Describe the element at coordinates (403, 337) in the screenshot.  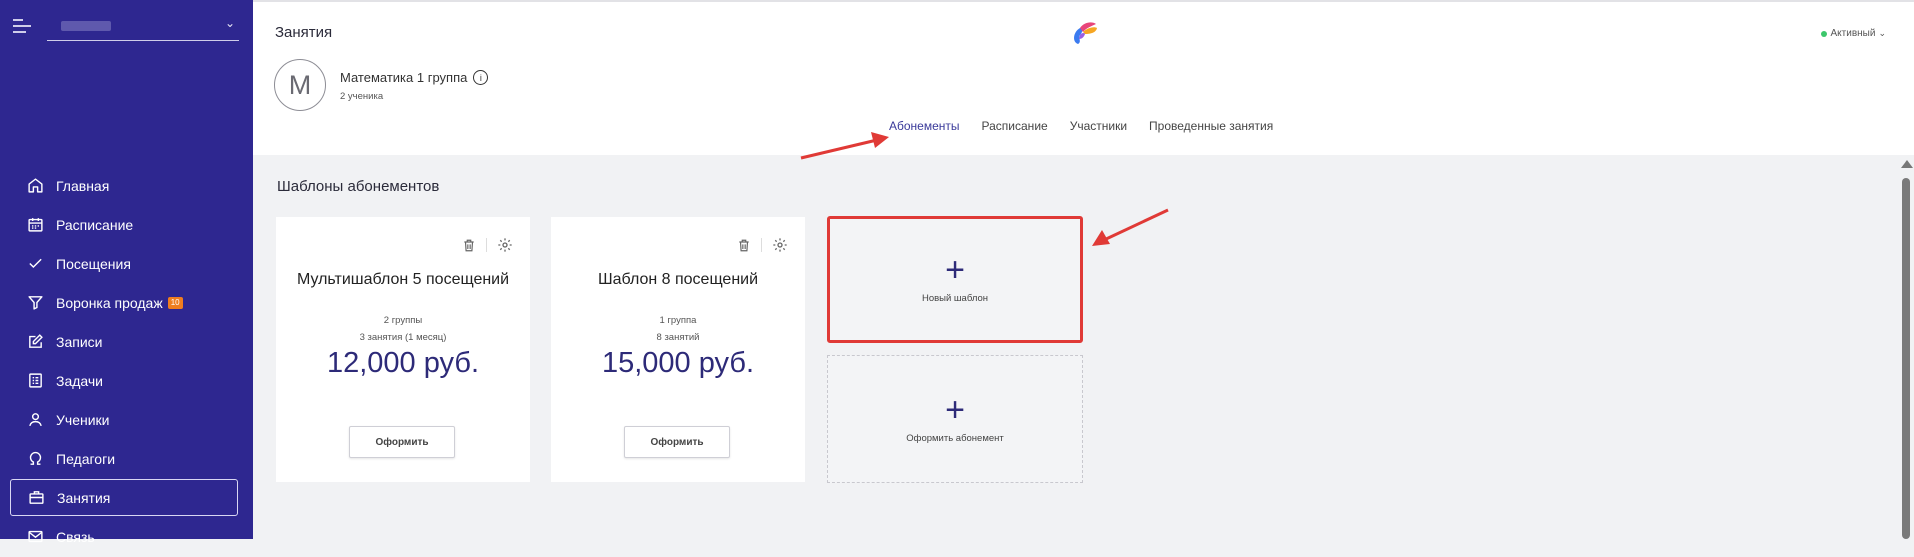
I see `card-lessons: 3 занятия (1 месяц)` at that location.